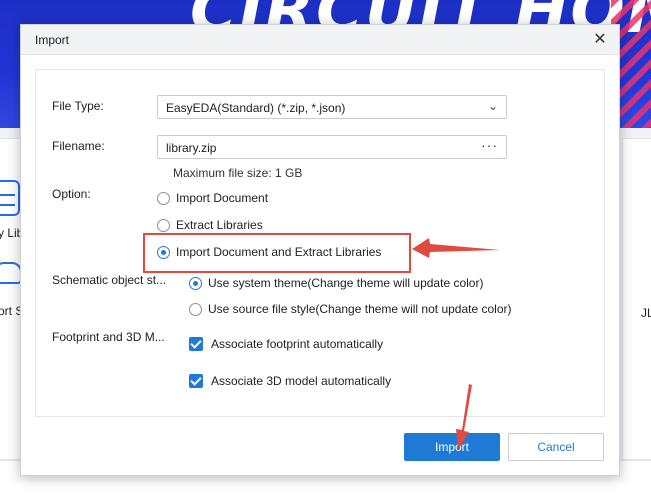 The image size is (651, 500). I want to click on arrow-to-option-highlight, so click(456, 248).